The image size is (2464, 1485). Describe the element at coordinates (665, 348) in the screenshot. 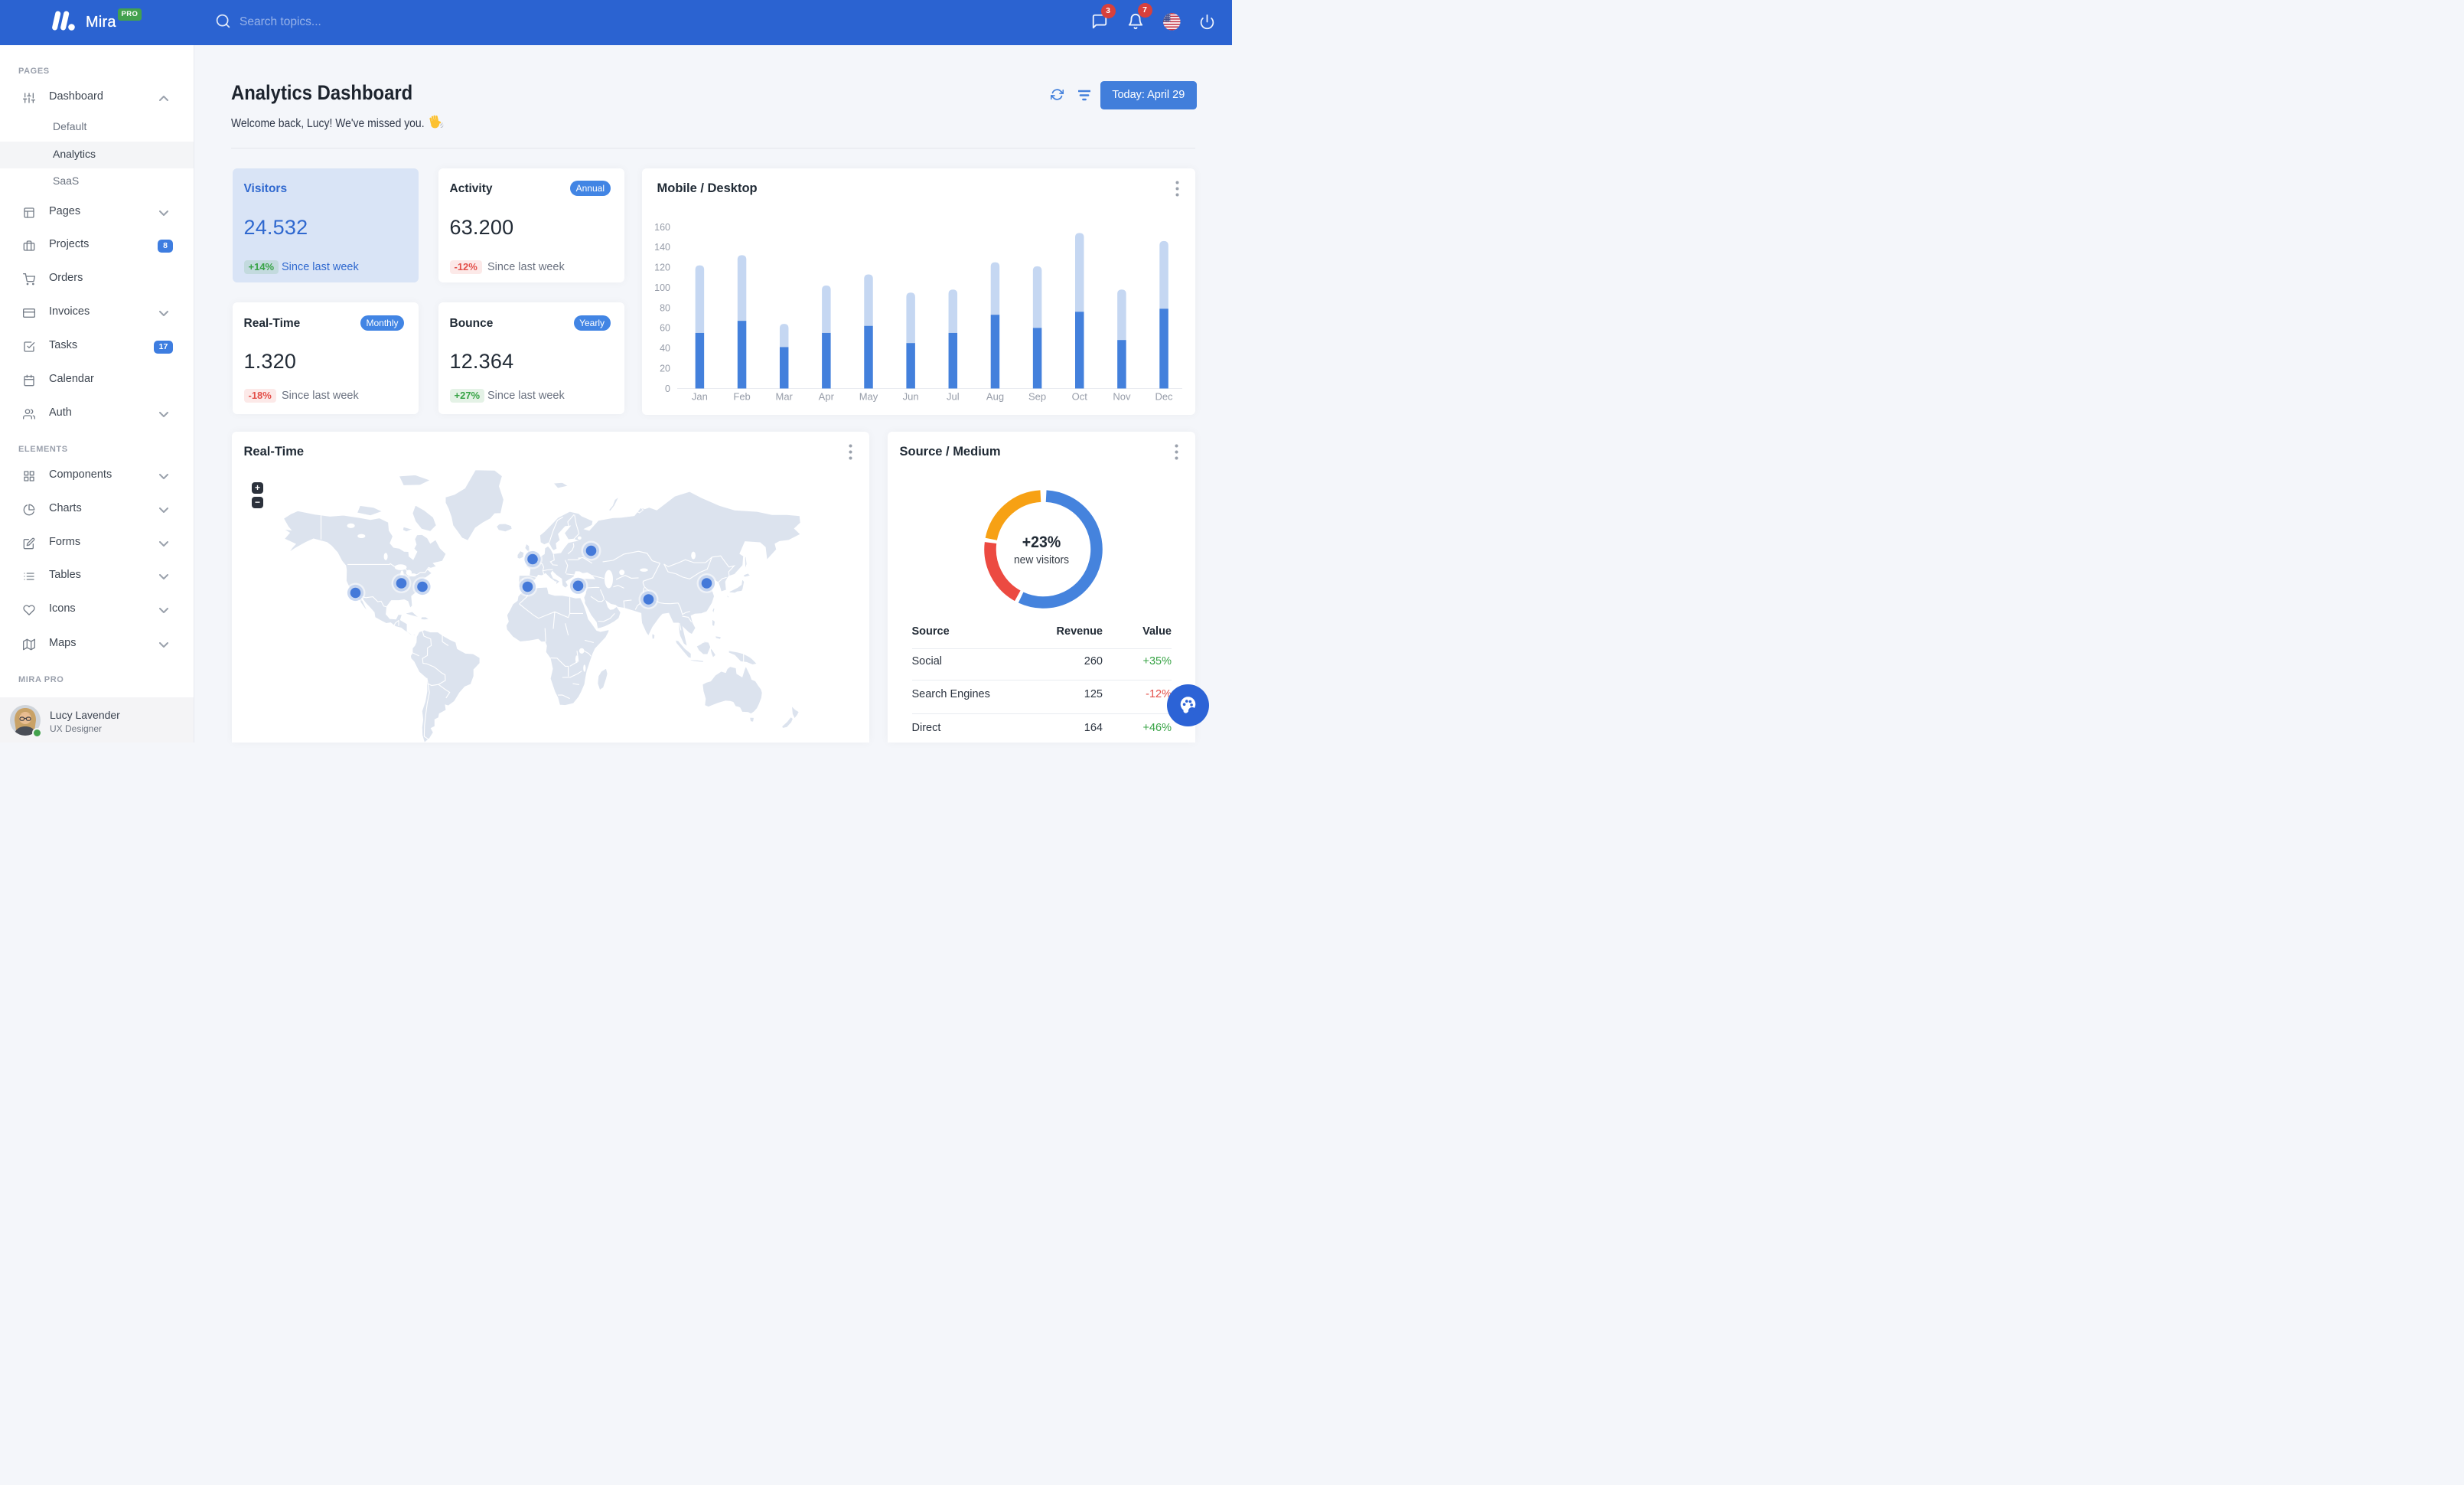

I see `svg-text: 40` at that location.